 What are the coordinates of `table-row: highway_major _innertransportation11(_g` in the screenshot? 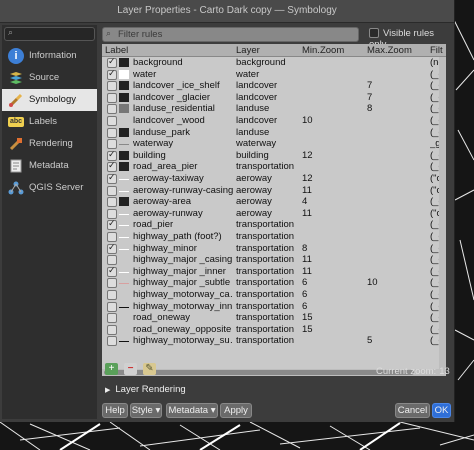 It's located at (274, 271).